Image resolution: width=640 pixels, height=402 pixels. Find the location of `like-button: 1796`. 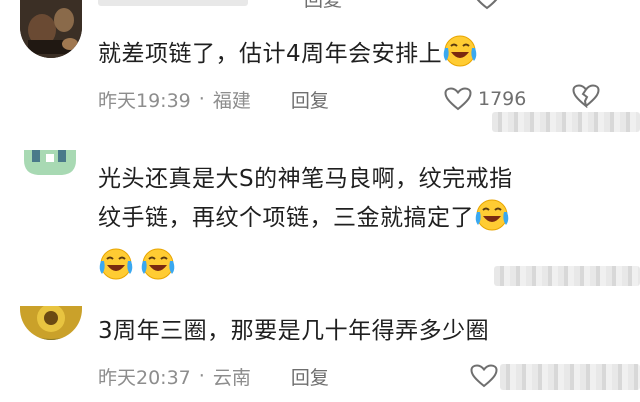

like-button: 1796 is located at coordinates (485, 99).